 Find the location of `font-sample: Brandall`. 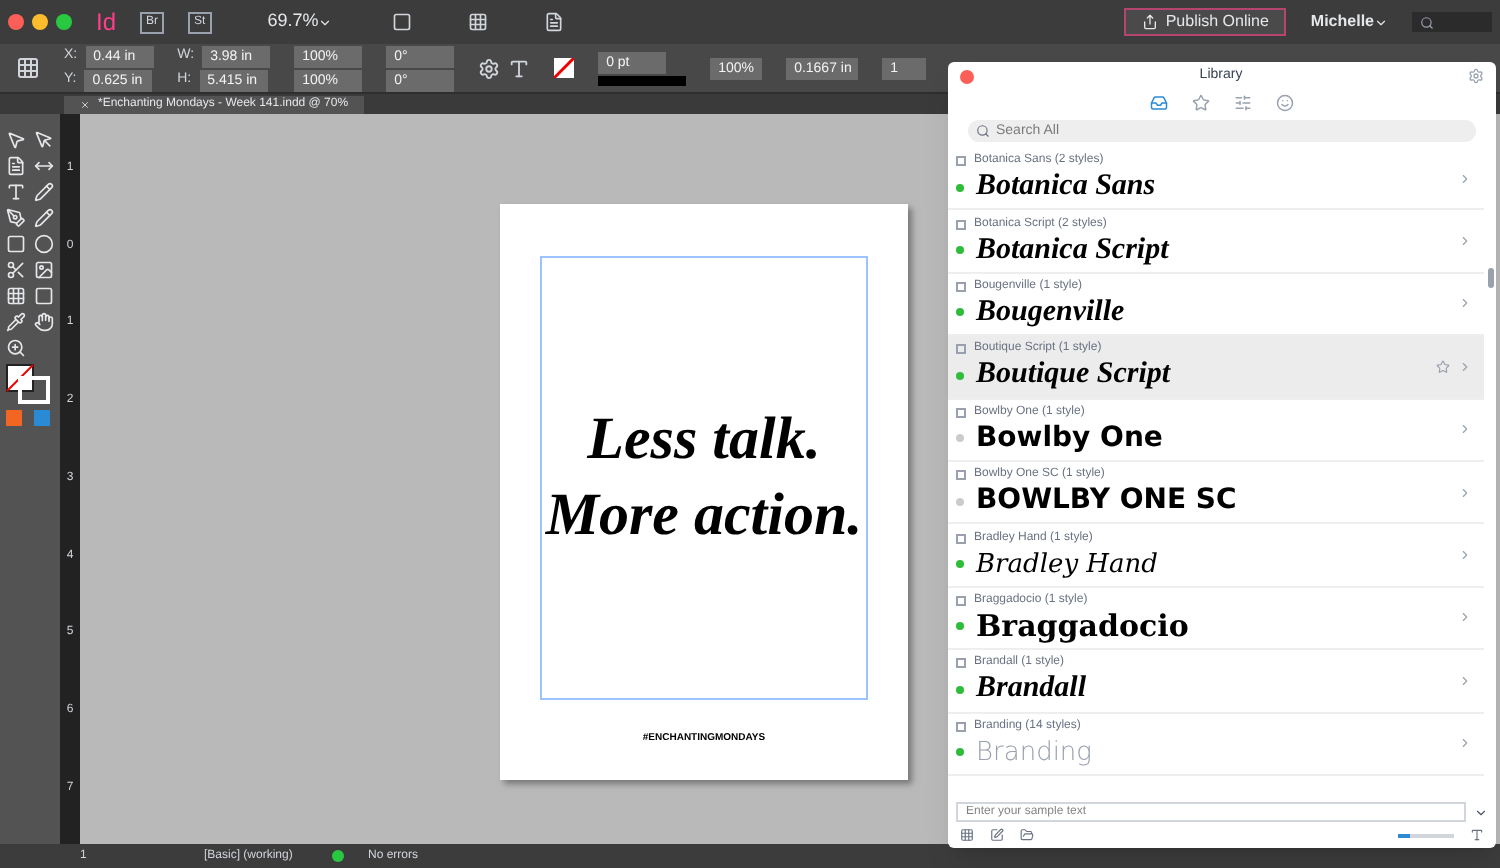

font-sample: Brandall is located at coordinates (1031, 689).